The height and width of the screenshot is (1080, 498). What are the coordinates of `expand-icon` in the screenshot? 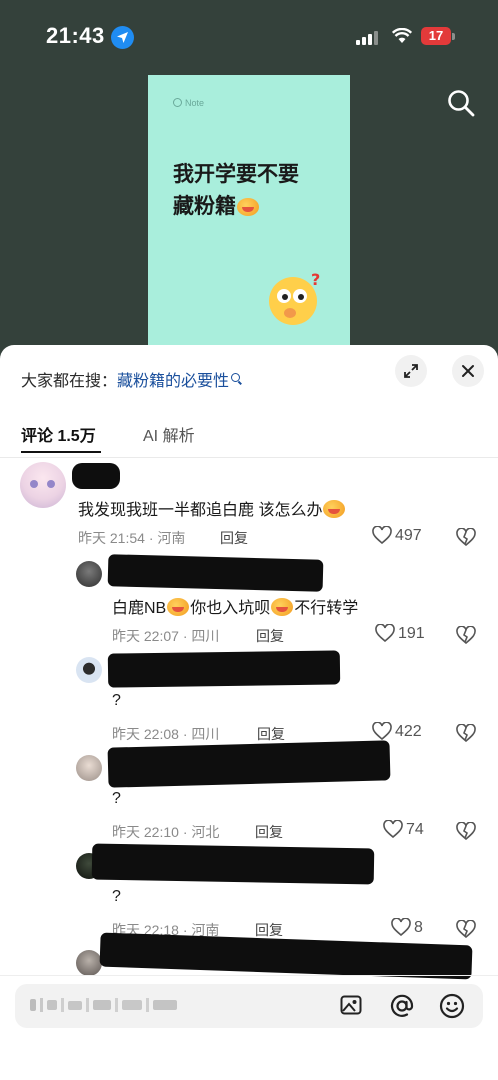 It's located at (411, 371).